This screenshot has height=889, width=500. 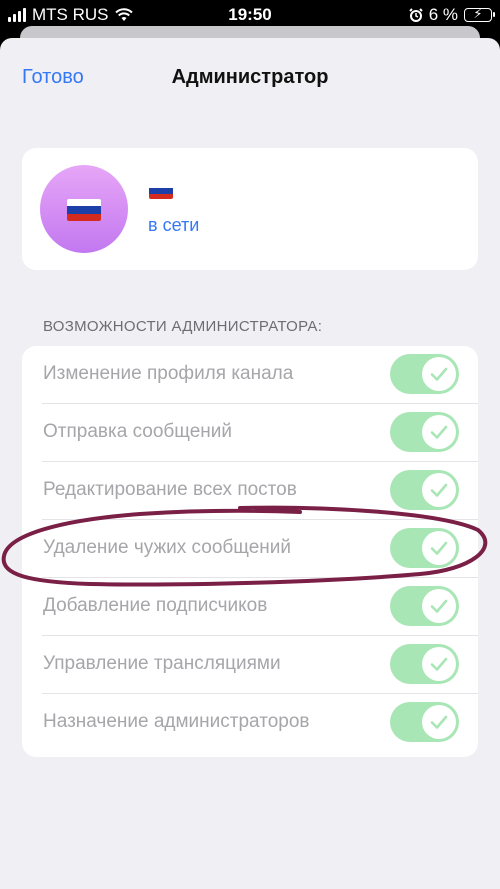 I want to click on permission-row: Изменение профиля канала, so click(x=250, y=375).